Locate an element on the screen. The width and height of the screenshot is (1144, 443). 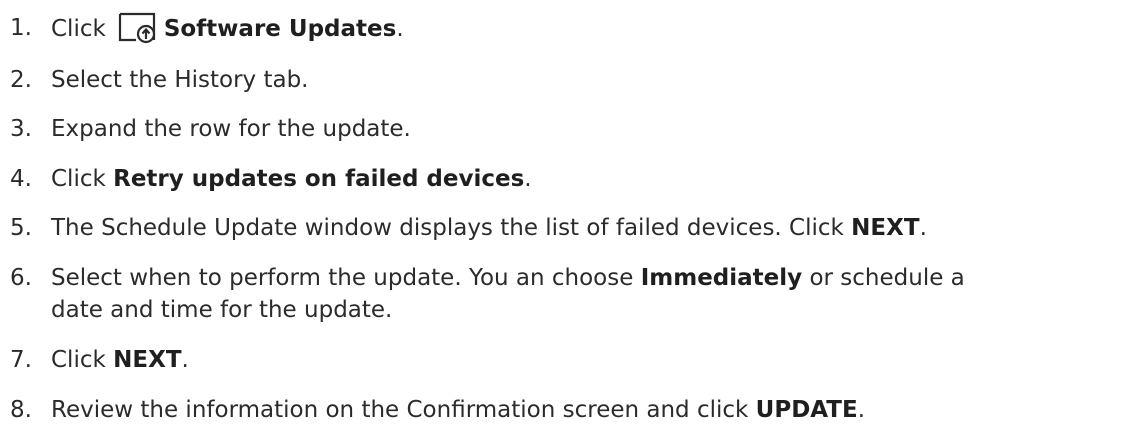
step-line-2: date and time for the update. is located at coordinates (222, 310).